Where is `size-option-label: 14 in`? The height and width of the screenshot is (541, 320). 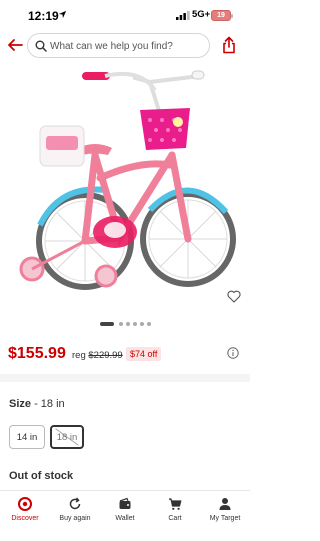
size-option-label: 14 in is located at coordinates (27, 437).